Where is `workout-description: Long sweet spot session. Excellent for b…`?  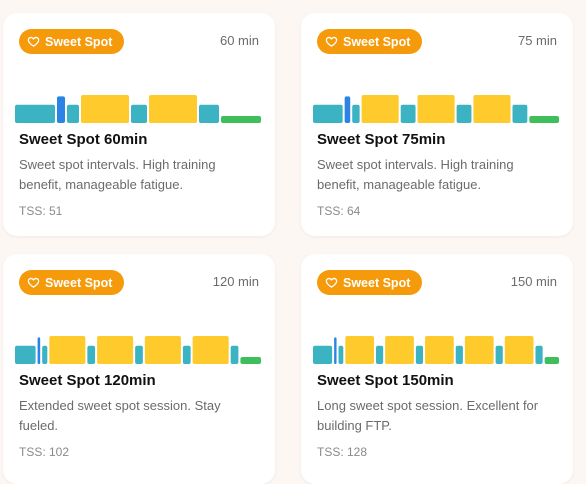 workout-description: Long sweet spot session. Excellent for b… is located at coordinates (428, 415).